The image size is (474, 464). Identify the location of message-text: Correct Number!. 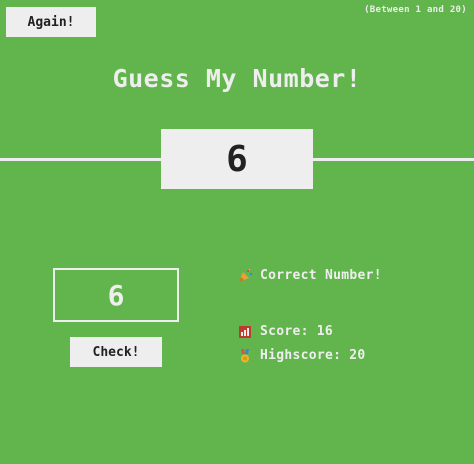
(321, 275).